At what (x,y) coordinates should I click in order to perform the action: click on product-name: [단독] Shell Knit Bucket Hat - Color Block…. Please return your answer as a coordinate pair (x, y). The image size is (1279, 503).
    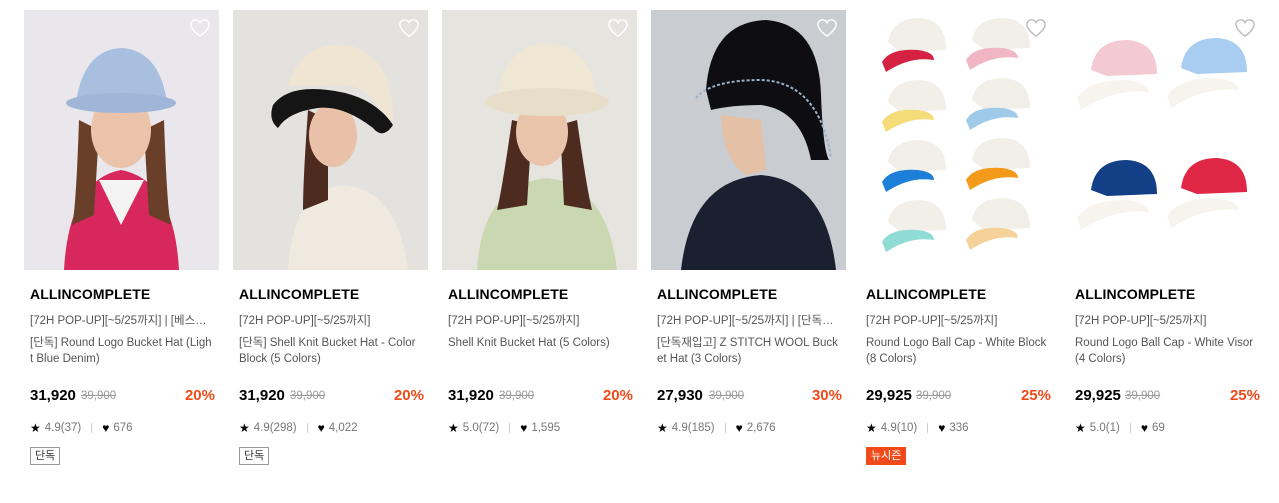
    Looking at the image, I should click on (331, 352).